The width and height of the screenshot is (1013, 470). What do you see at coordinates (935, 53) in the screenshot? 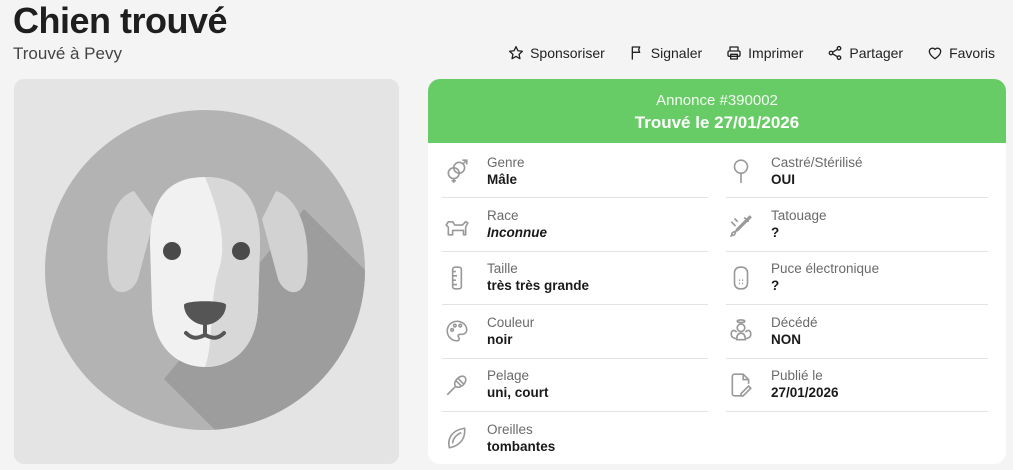
I see `heart-icon` at bounding box center [935, 53].